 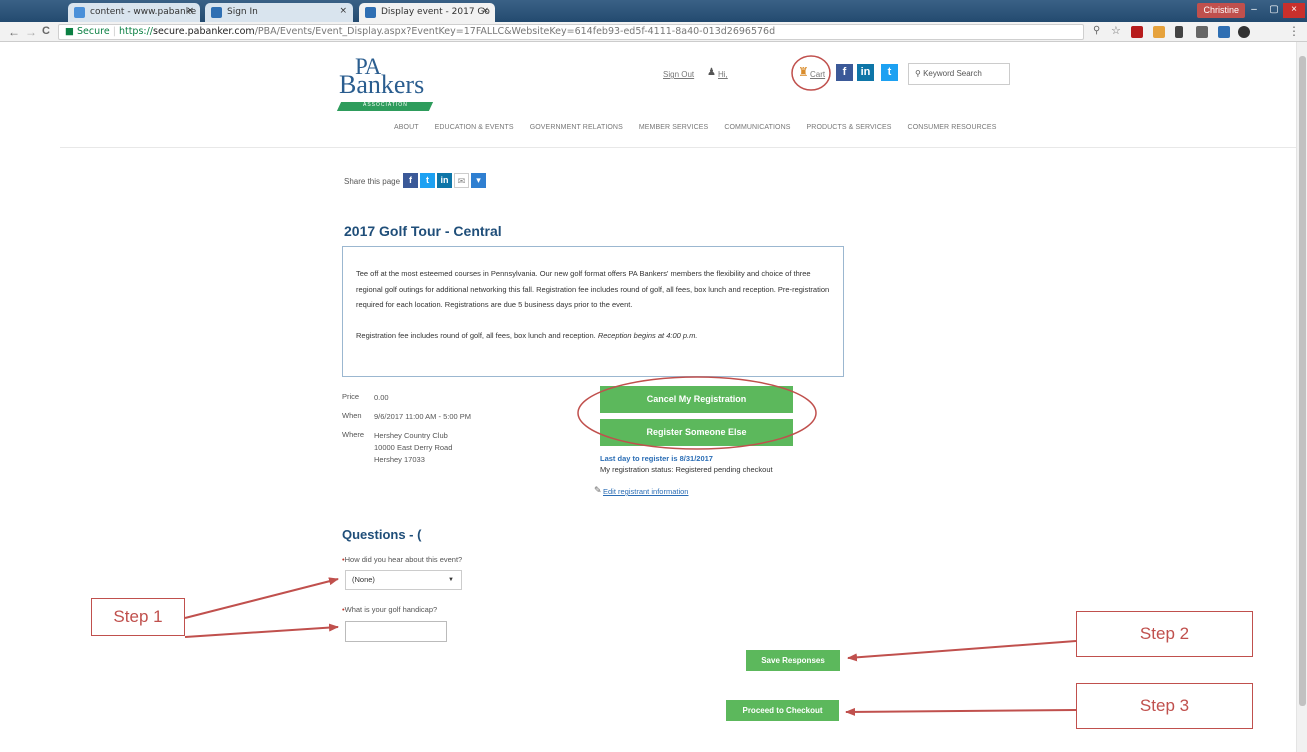 What do you see at coordinates (849, 130) in the screenshot?
I see `nav-item-products-services: PRODUCTS & SERVICES` at bounding box center [849, 130].